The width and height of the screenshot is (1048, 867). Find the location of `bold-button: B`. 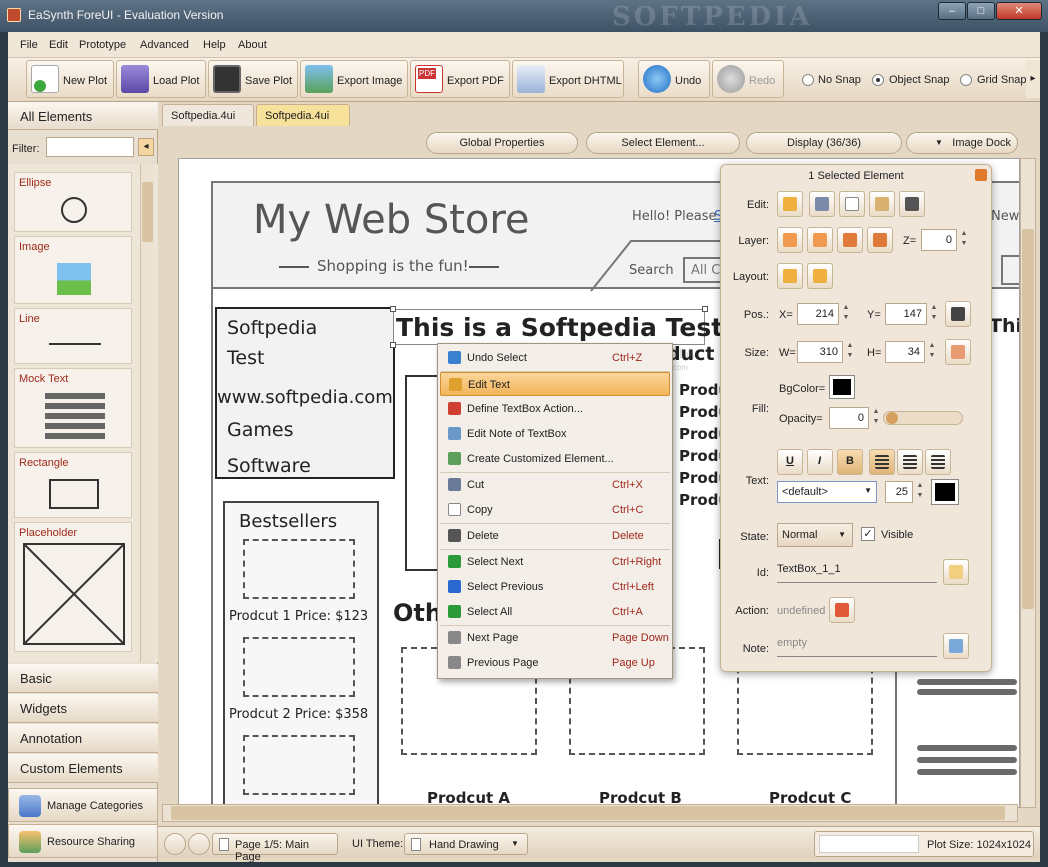

bold-button: B is located at coordinates (850, 462).